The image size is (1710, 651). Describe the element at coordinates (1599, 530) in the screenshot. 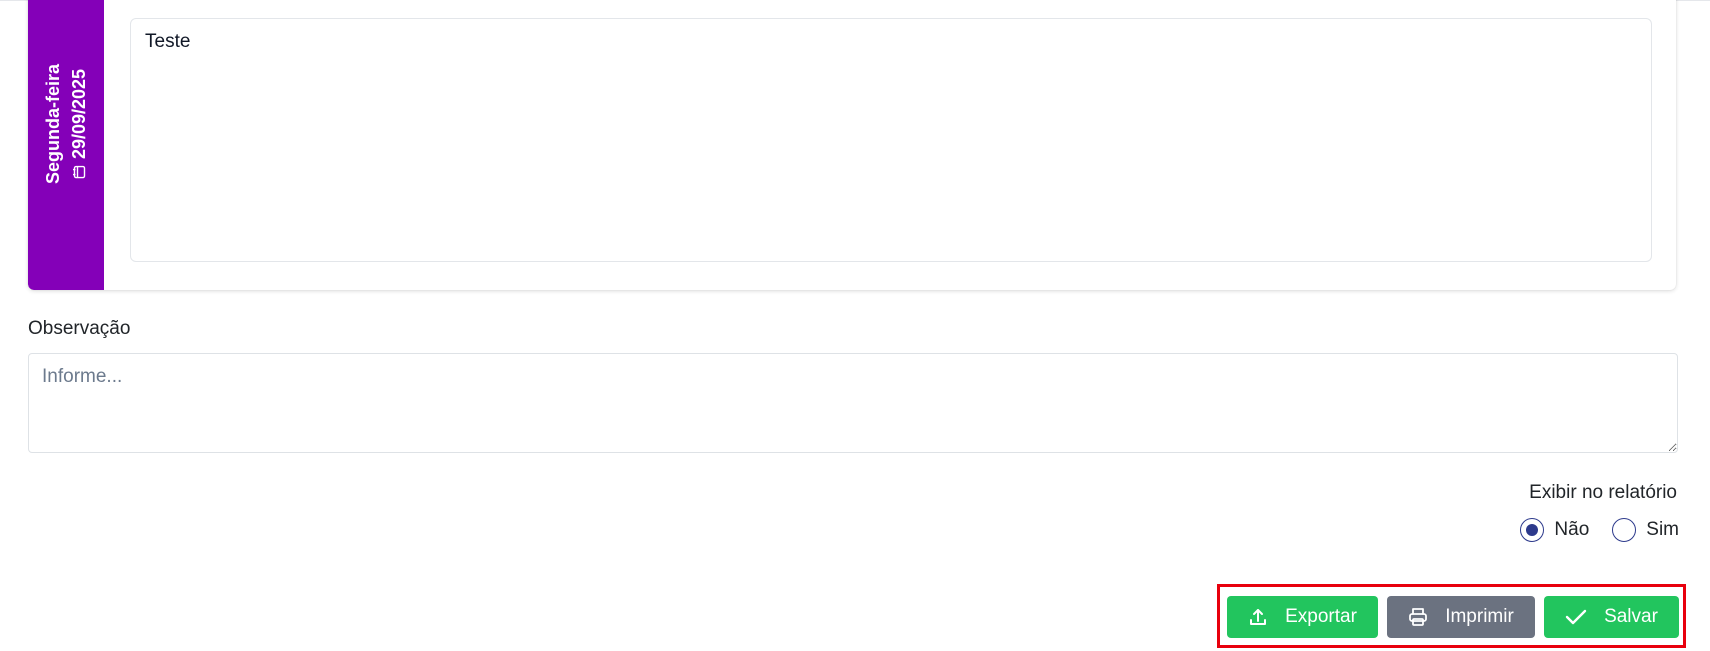

I see `report-visibility-radio-group: Não Sim` at that location.